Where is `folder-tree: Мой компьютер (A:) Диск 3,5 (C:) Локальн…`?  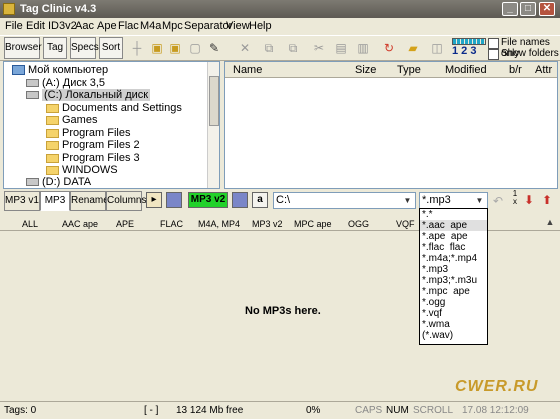
folder-tree: Мой компьютер (A:) Диск 3,5 (C:) Локальн… is located at coordinates (111, 125).